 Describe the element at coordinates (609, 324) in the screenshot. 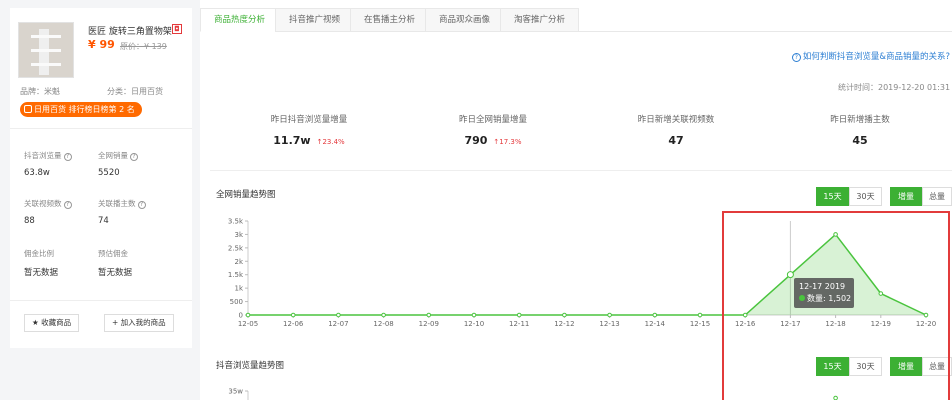

I see `x-tick-label: 12-13` at that location.